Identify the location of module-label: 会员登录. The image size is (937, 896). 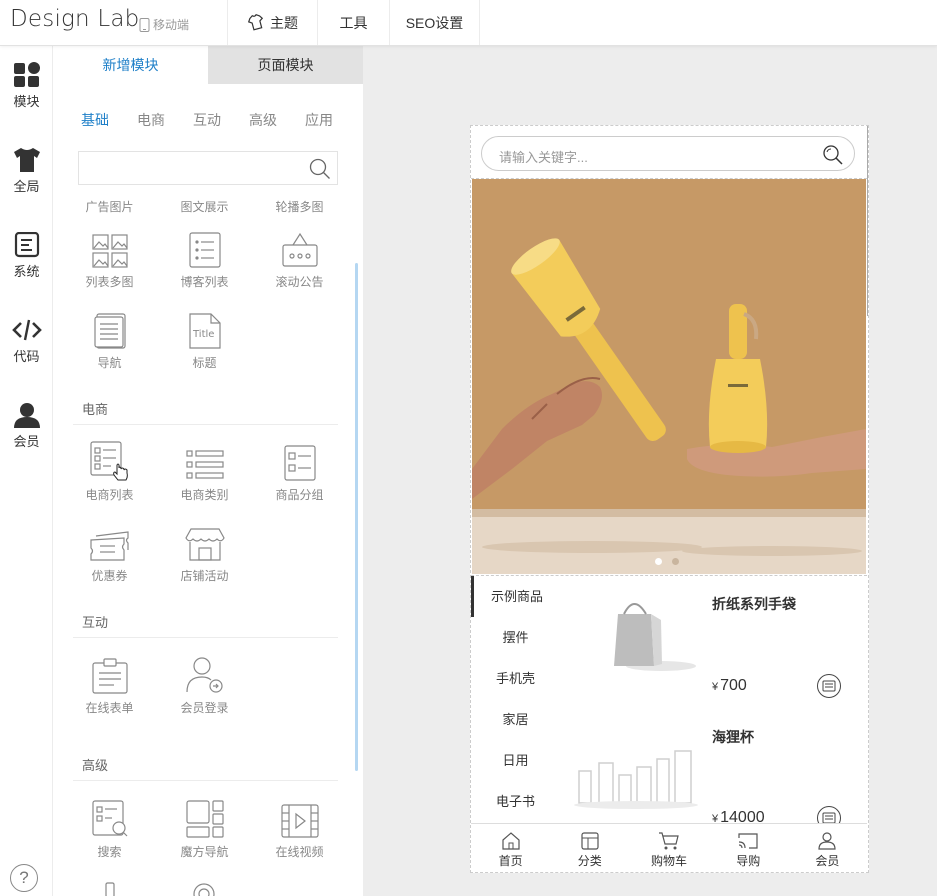
(204, 708).